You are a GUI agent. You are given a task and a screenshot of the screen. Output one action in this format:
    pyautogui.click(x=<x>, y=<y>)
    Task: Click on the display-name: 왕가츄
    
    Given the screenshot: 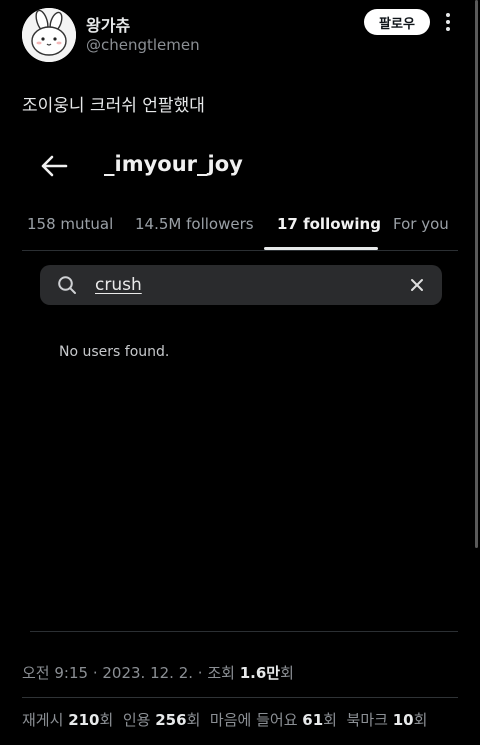 What is the action you would take?
    pyautogui.click(x=108, y=24)
    